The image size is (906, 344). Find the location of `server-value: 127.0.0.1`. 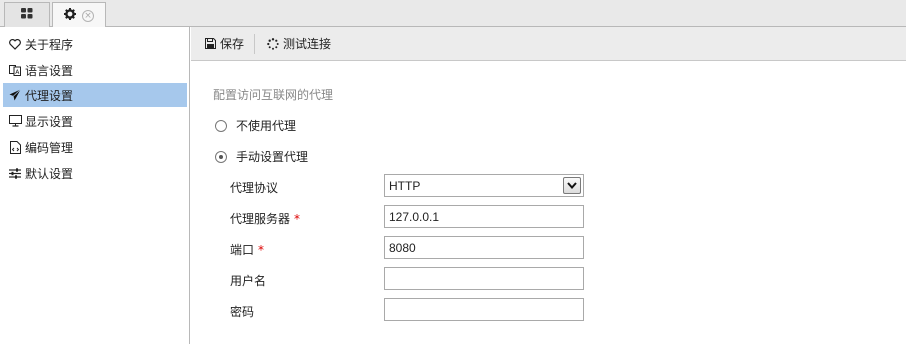

server-value: 127.0.0.1 is located at coordinates (414, 216).